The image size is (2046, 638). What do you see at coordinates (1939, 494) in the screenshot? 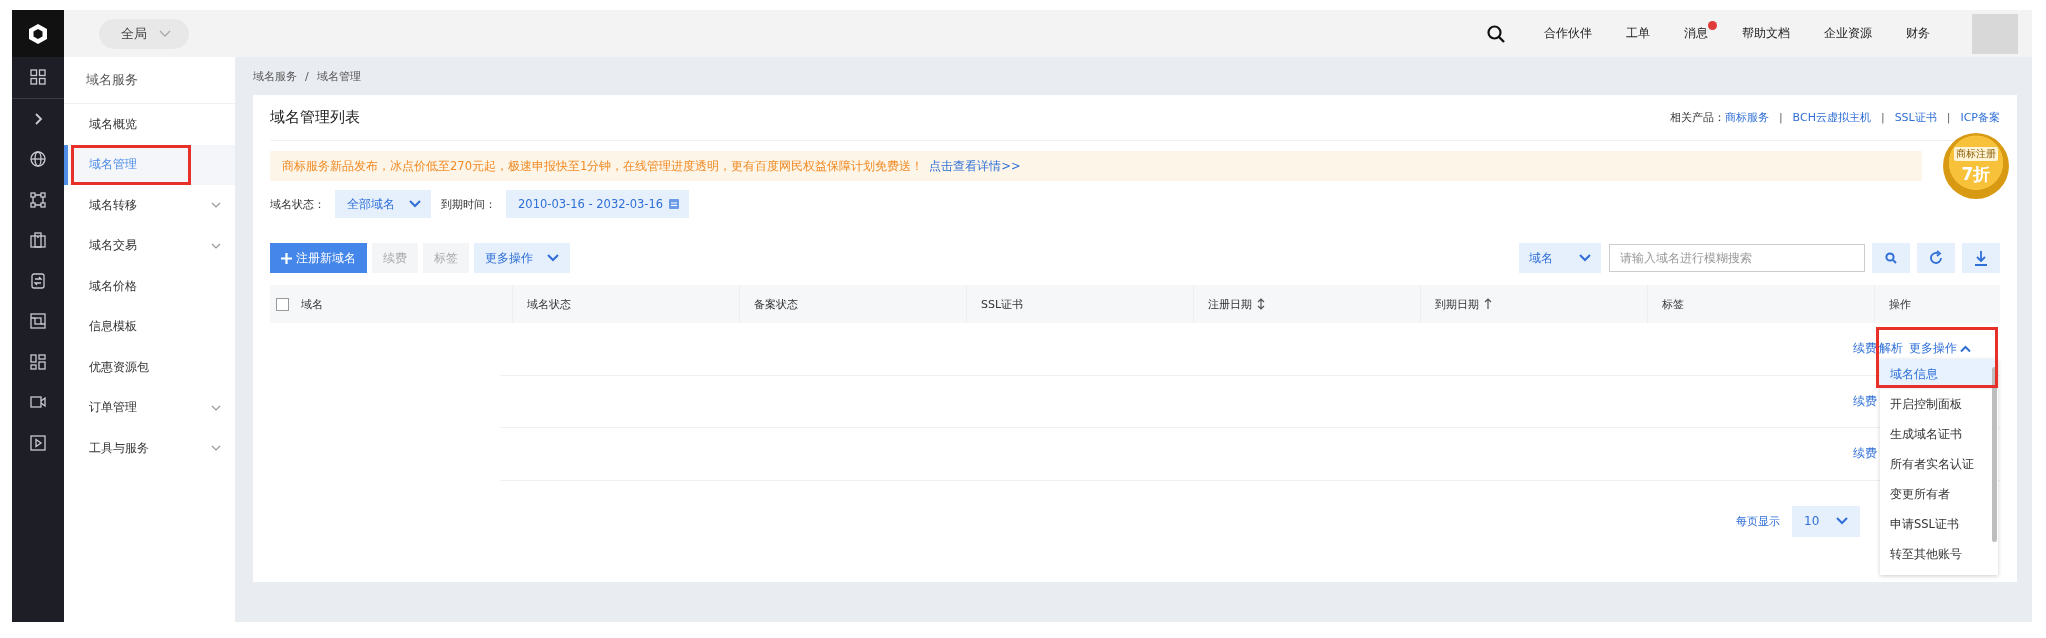
I see `menu-item: 变更所有者` at bounding box center [1939, 494].